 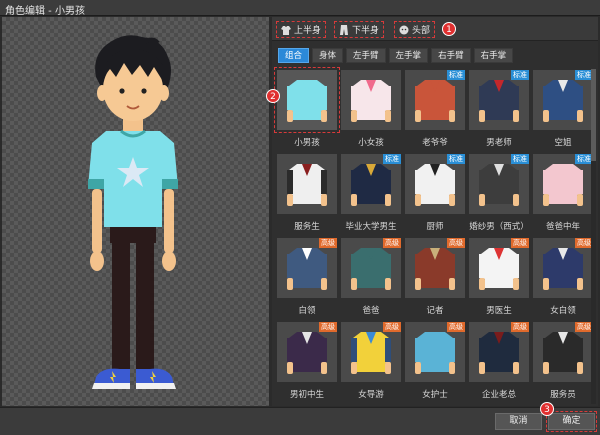 I want to click on tab-lower-body-label: 下半身, so click(x=366, y=31).